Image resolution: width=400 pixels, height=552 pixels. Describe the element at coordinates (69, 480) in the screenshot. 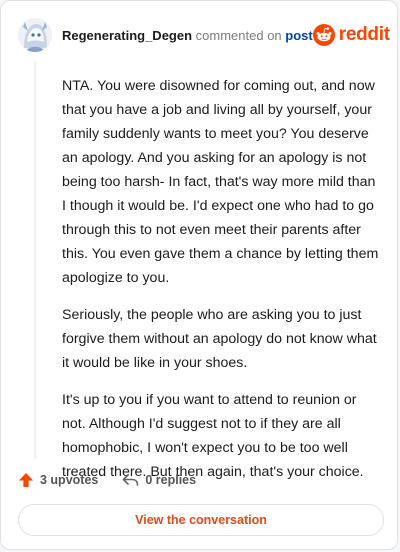

I see `upvote-count: 3 upvotes` at that location.